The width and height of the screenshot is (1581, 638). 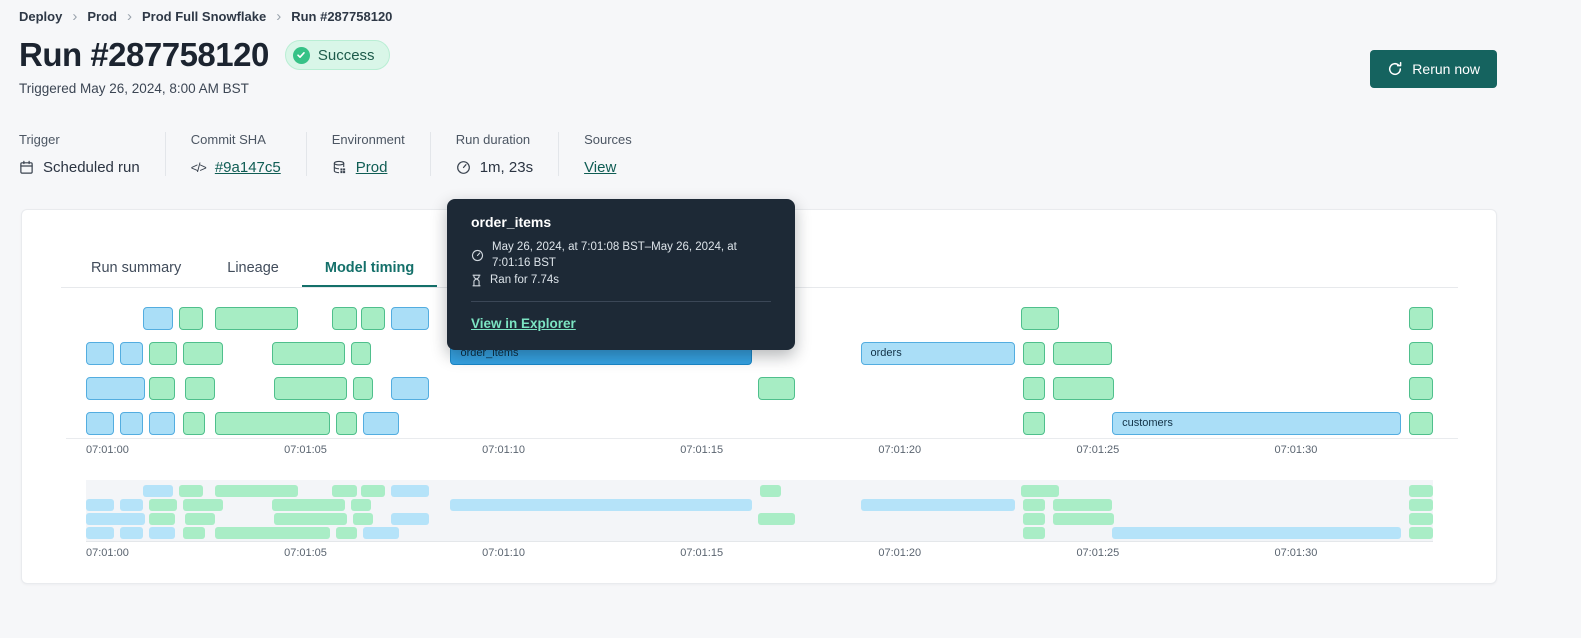 What do you see at coordinates (235, 154) in the screenshot?
I see `meta-commit-sha: Commit SHA </> #9a147c5` at bounding box center [235, 154].